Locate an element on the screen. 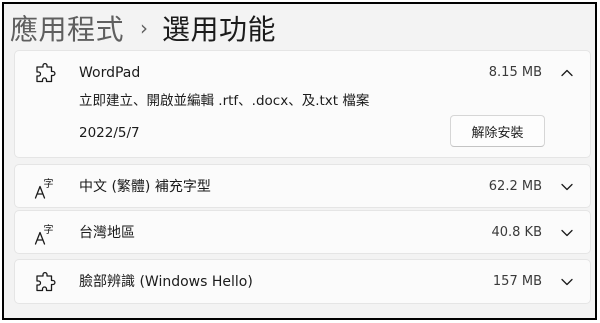 The image size is (600, 323). feature-header-wordpad: WordPad 8.15 MB is located at coordinates (302, 73).